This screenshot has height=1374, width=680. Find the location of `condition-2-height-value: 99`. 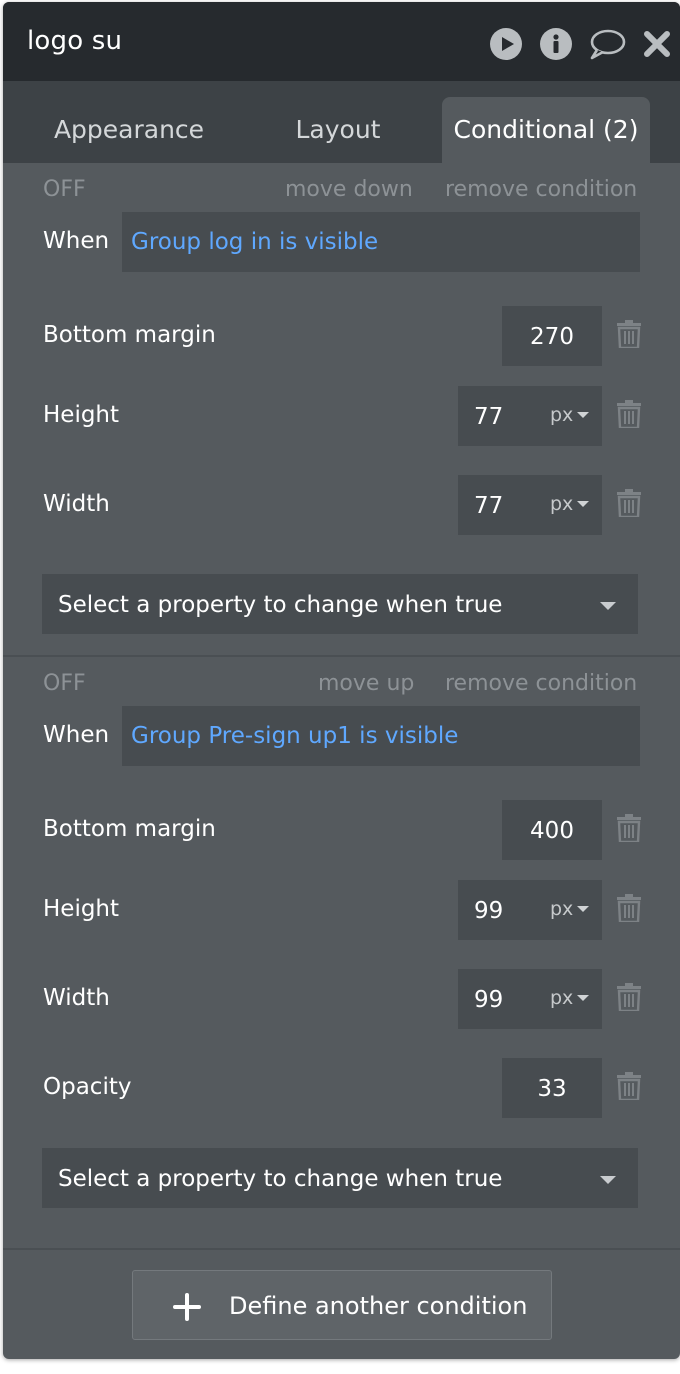

condition-2-height-value: 99 is located at coordinates (489, 911).